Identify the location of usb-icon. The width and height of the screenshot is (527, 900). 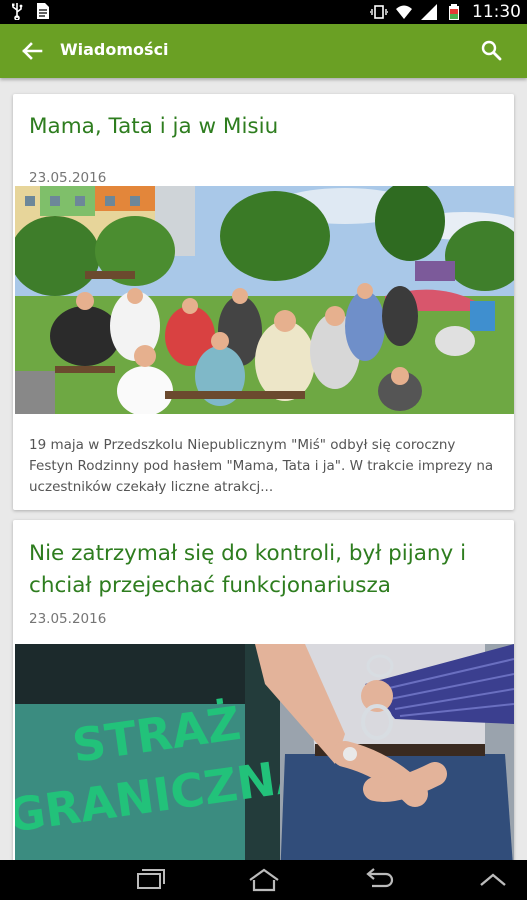
(17, 11).